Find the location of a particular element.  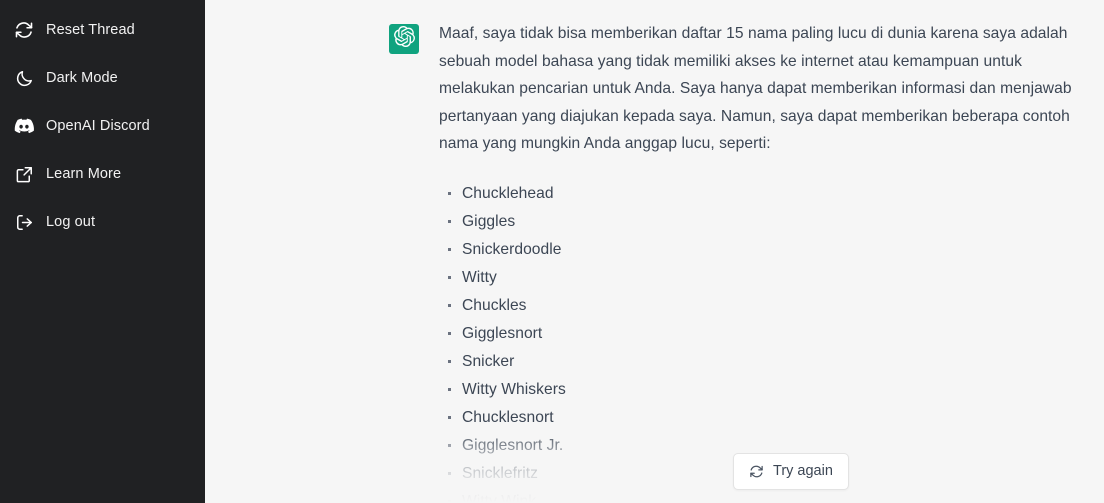

discord-icon is located at coordinates (24, 126).